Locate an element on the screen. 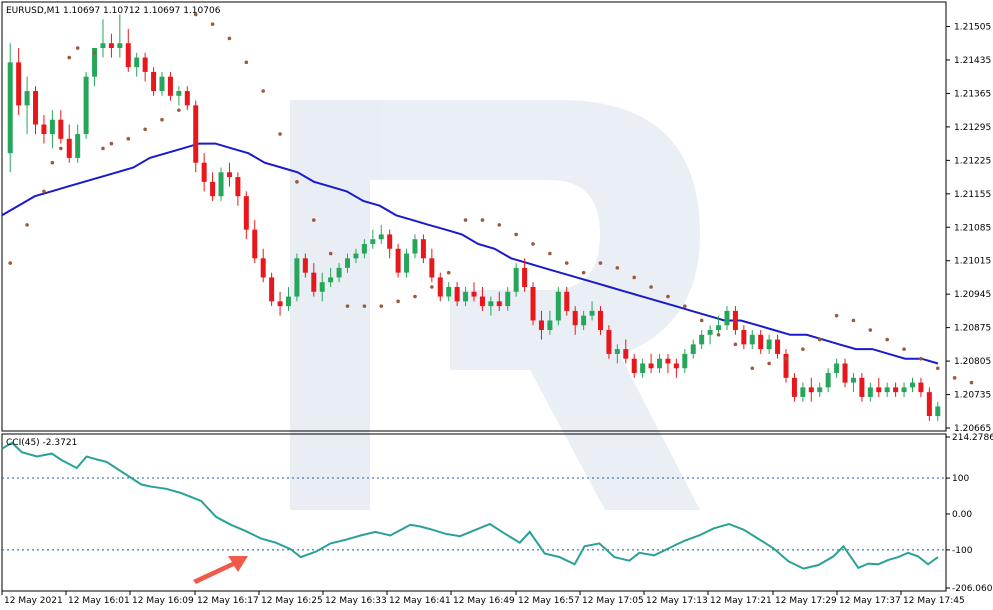  y-tick-label: 1.21155 is located at coordinates (972, 195).